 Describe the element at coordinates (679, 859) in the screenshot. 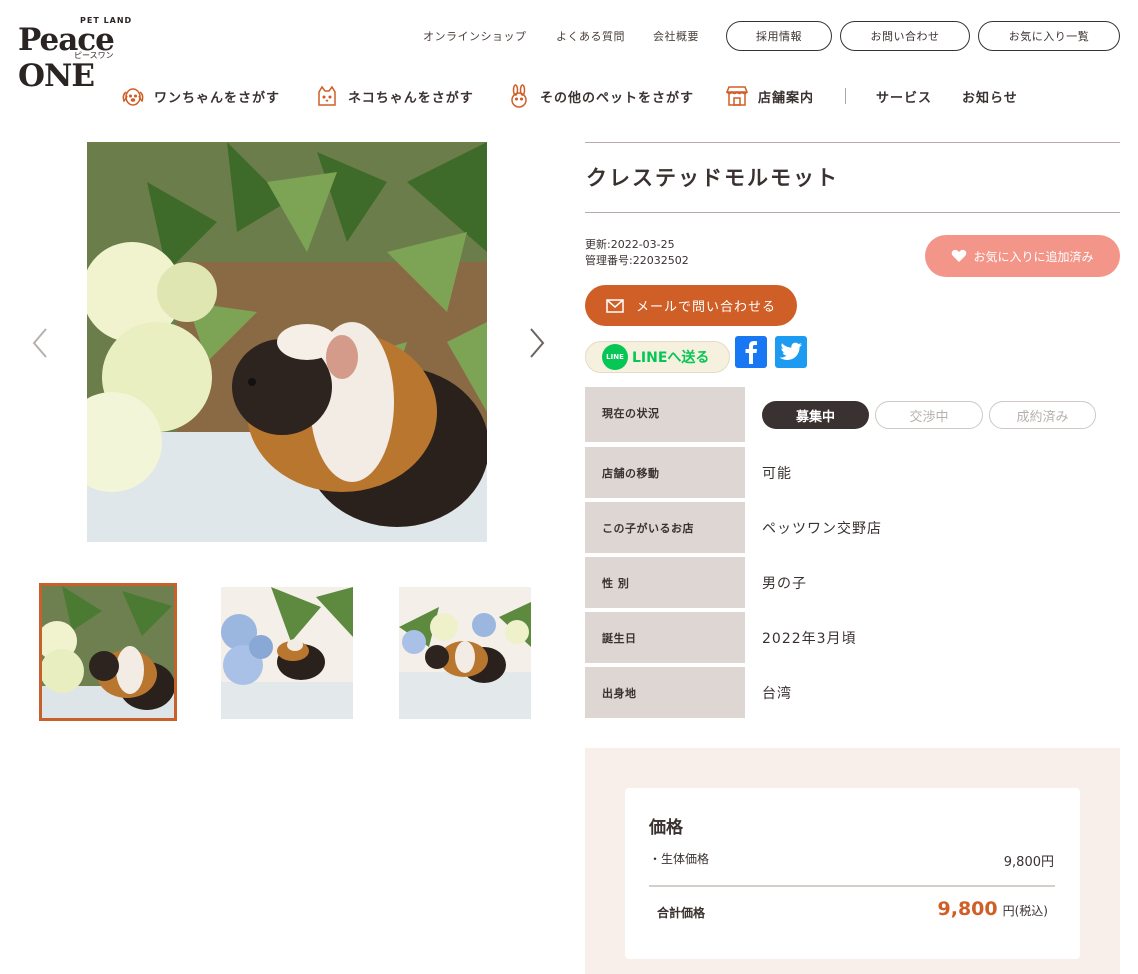

I see `base-price-label: ・生体価格` at that location.